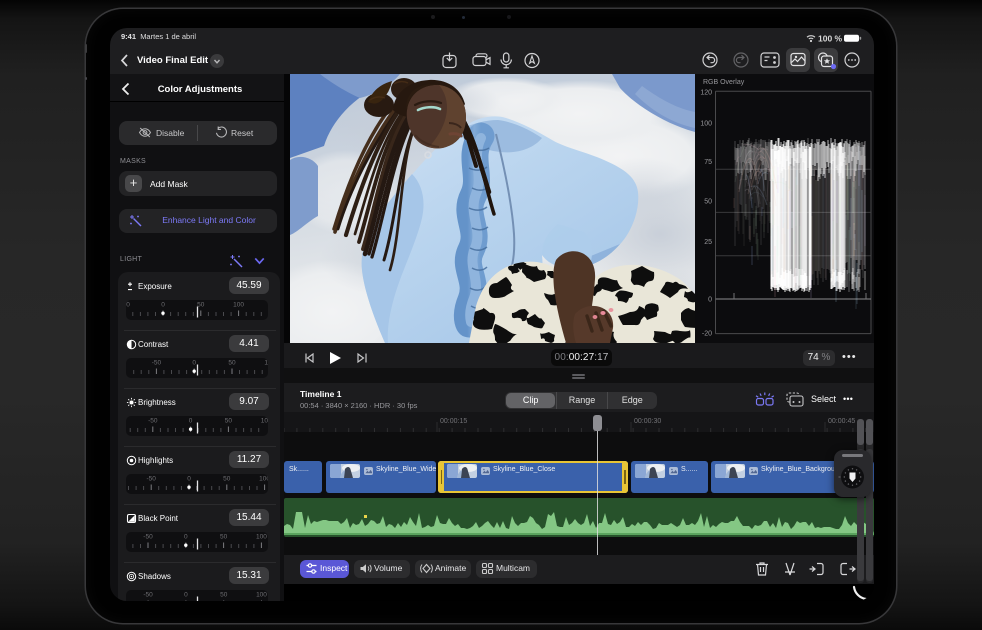  What do you see at coordinates (830, 38) in the screenshot?
I see `svg-text: 100 %` at bounding box center [830, 38].